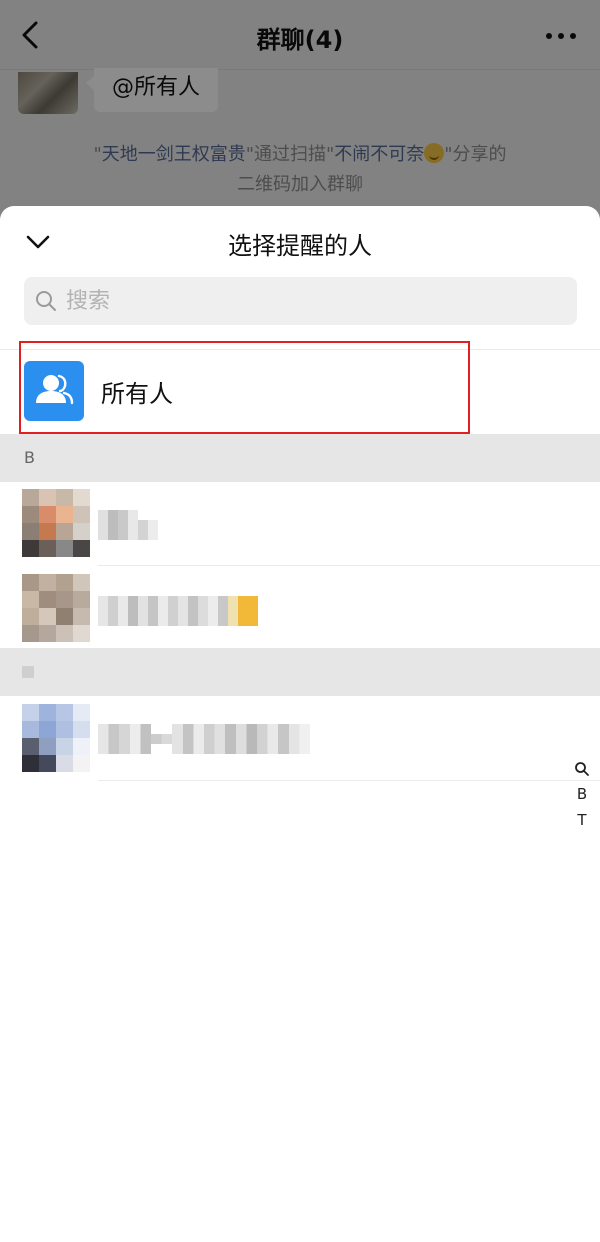  What do you see at coordinates (300, 246) in the screenshot?
I see `sheet-title: 选择提醒的人` at bounding box center [300, 246].